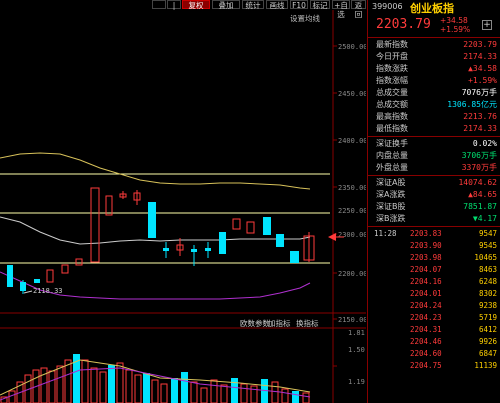 This screenshot has height=403, width=500. What do you see at coordinates (453, 257) in the screenshot?
I see `tick-row: 2203.98 10465` at bounding box center [453, 257].